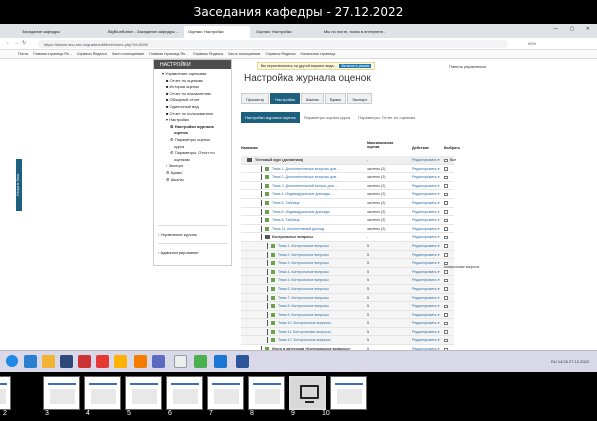 The image size is (597, 421). What do you see at coordinates (128, 54) in the screenshot?
I see `bookmark-link: Часто посещаемые` at bounding box center [128, 54].